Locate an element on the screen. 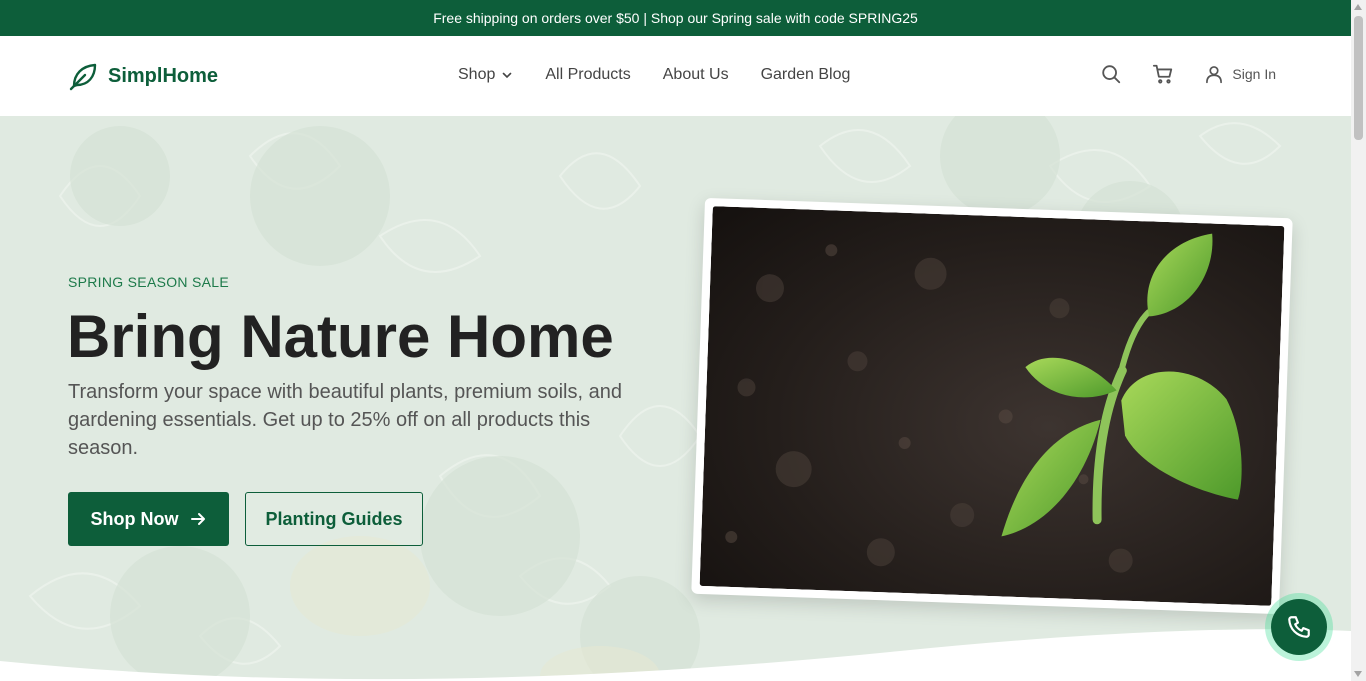  planting-guides-label: Planting Guides is located at coordinates (334, 518).